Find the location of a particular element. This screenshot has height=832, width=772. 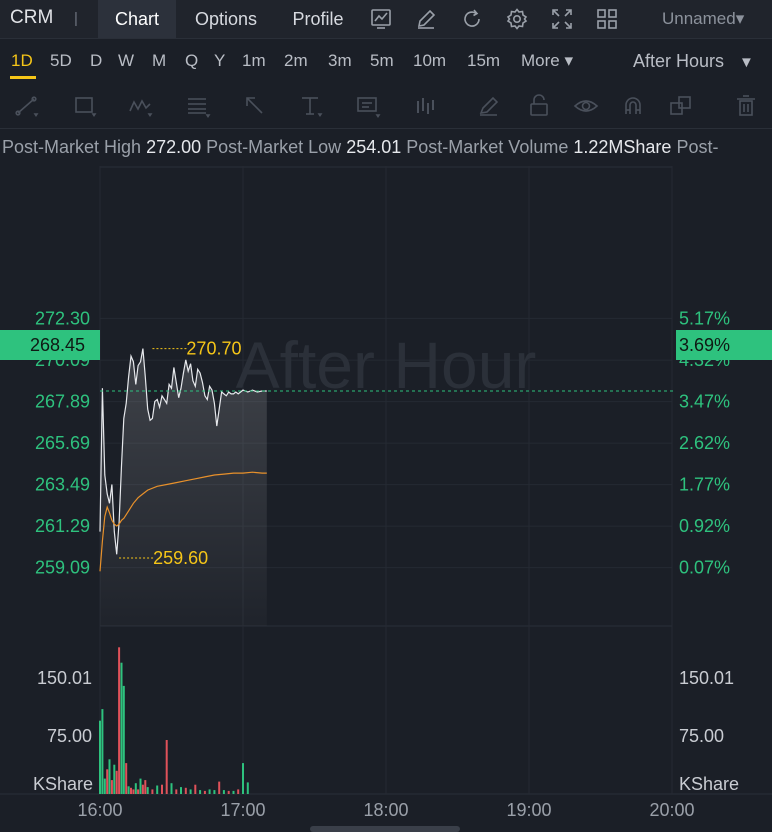

indicator-icon is located at coordinates (381, 19).